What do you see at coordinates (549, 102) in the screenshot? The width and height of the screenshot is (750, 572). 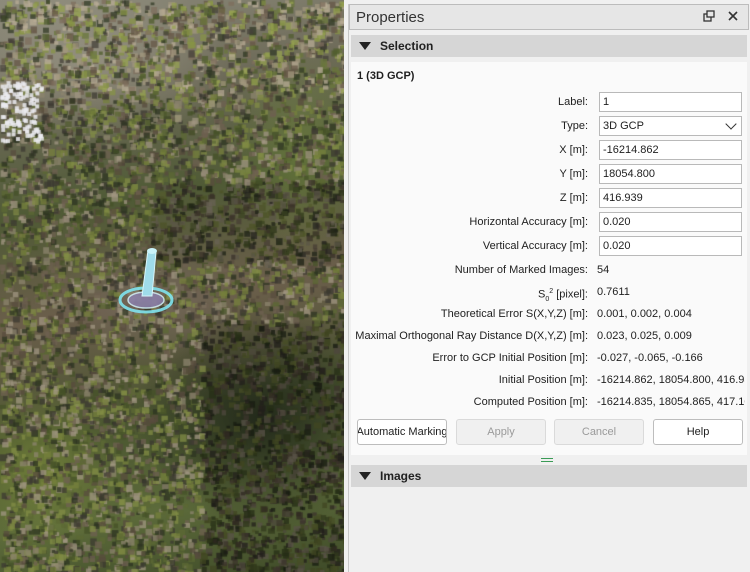 I see `label-row: Label:` at bounding box center [549, 102].